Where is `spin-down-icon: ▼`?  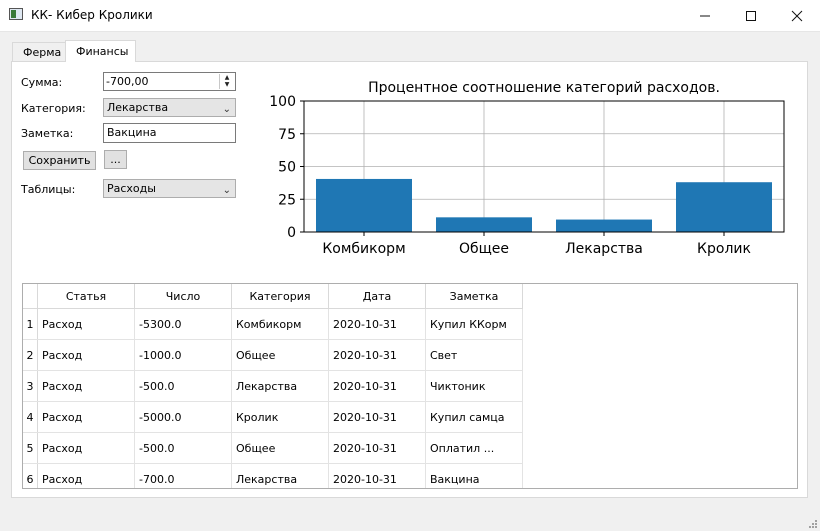 spin-down-icon: ▼ is located at coordinates (227, 84).